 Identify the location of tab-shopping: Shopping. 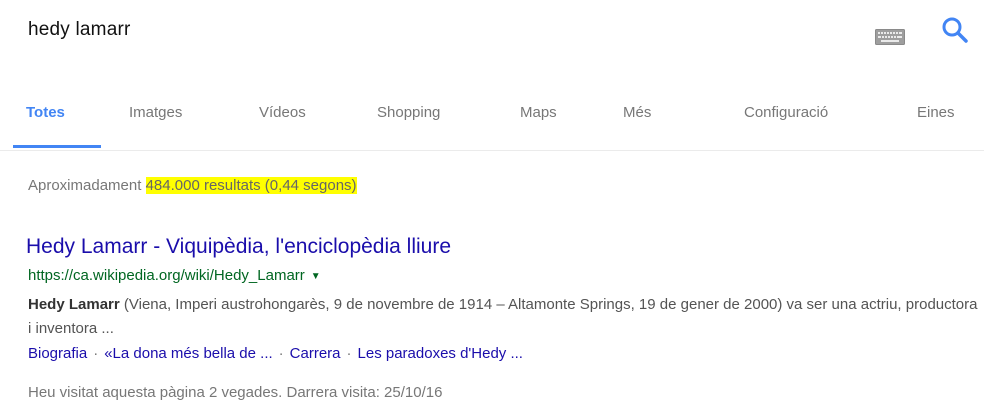
(408, 127).